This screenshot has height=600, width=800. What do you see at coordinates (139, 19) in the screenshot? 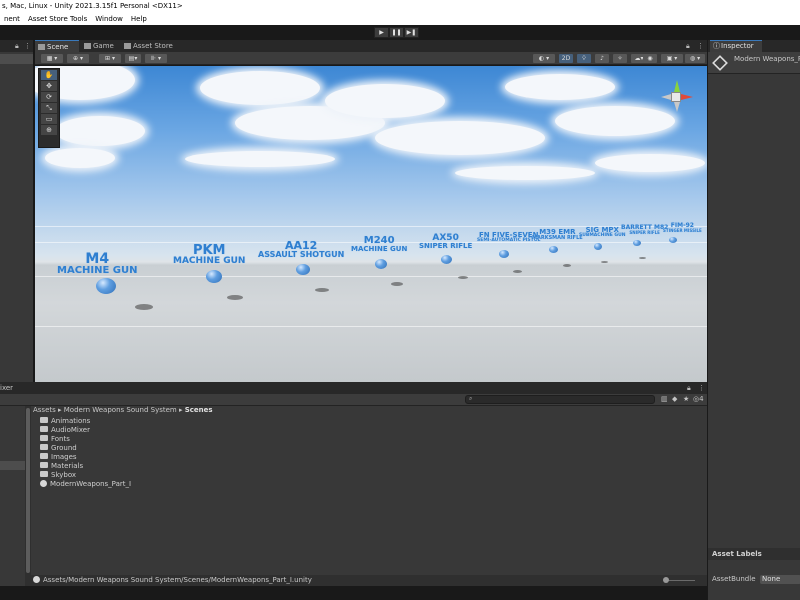
I see `menu-help: Help` at bounding box center [139, 19].